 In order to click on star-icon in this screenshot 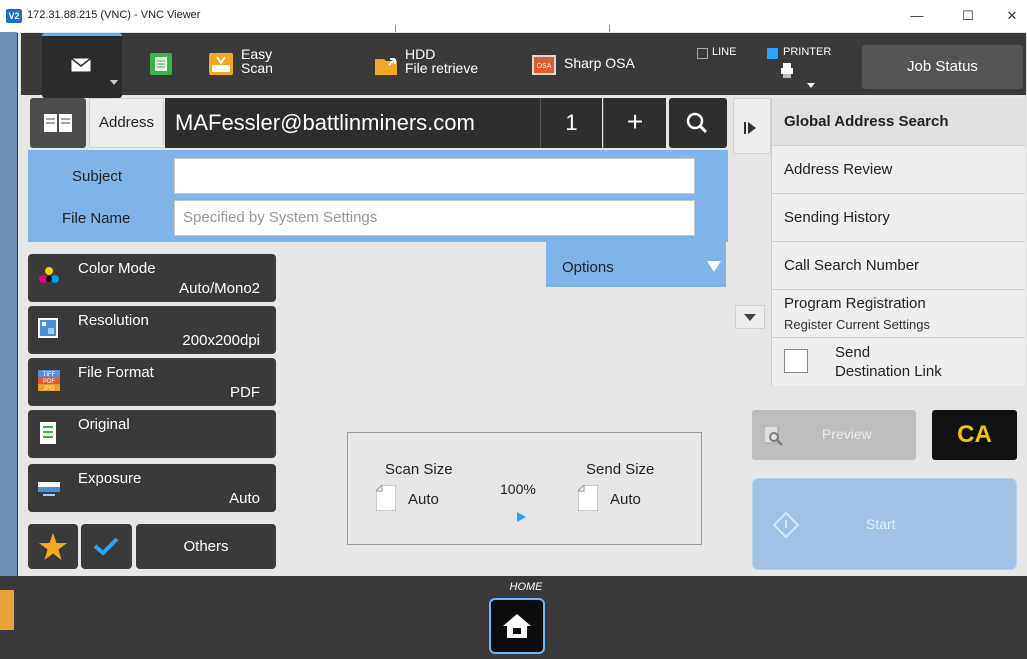, I will do `click(53, 546)`.